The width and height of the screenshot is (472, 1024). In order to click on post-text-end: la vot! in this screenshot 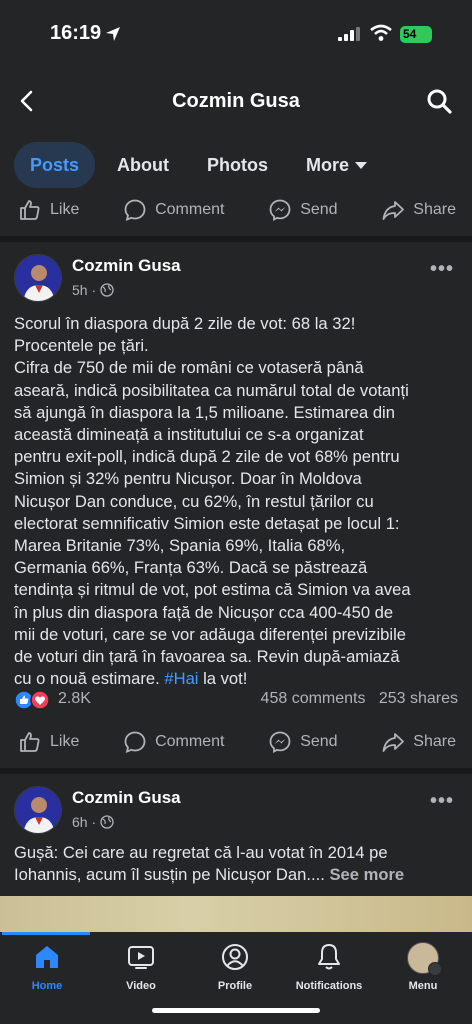, I will do `click(223, 679)`.